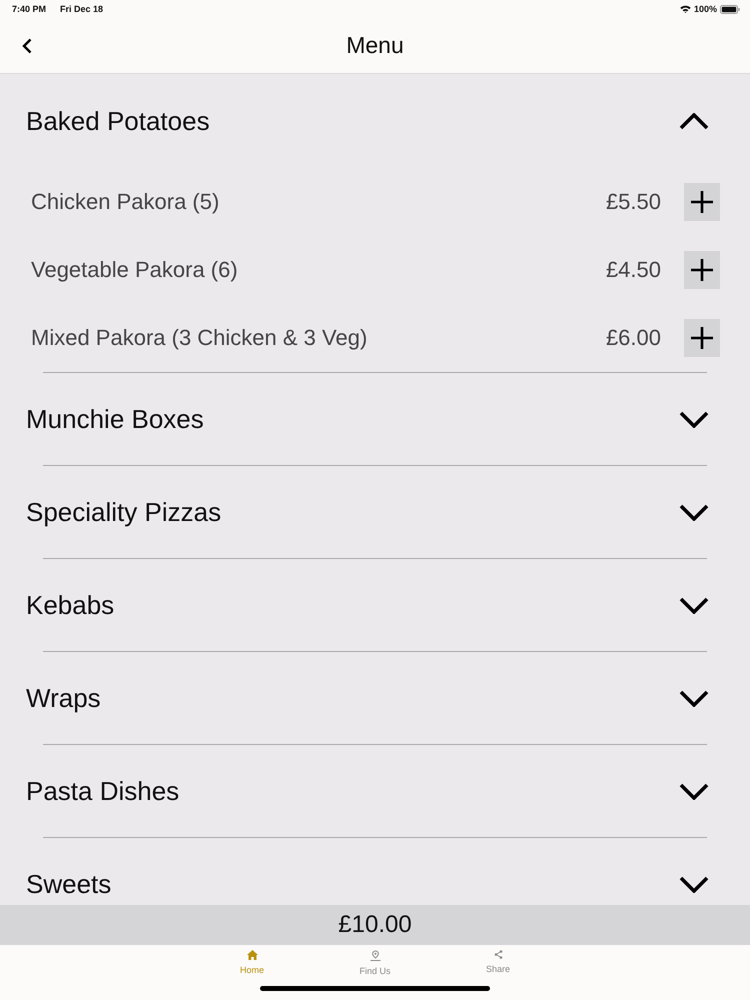  Describe the element at coordinates (375, 925) in the screenshot. I see `total-amount: £10.00` at that location.